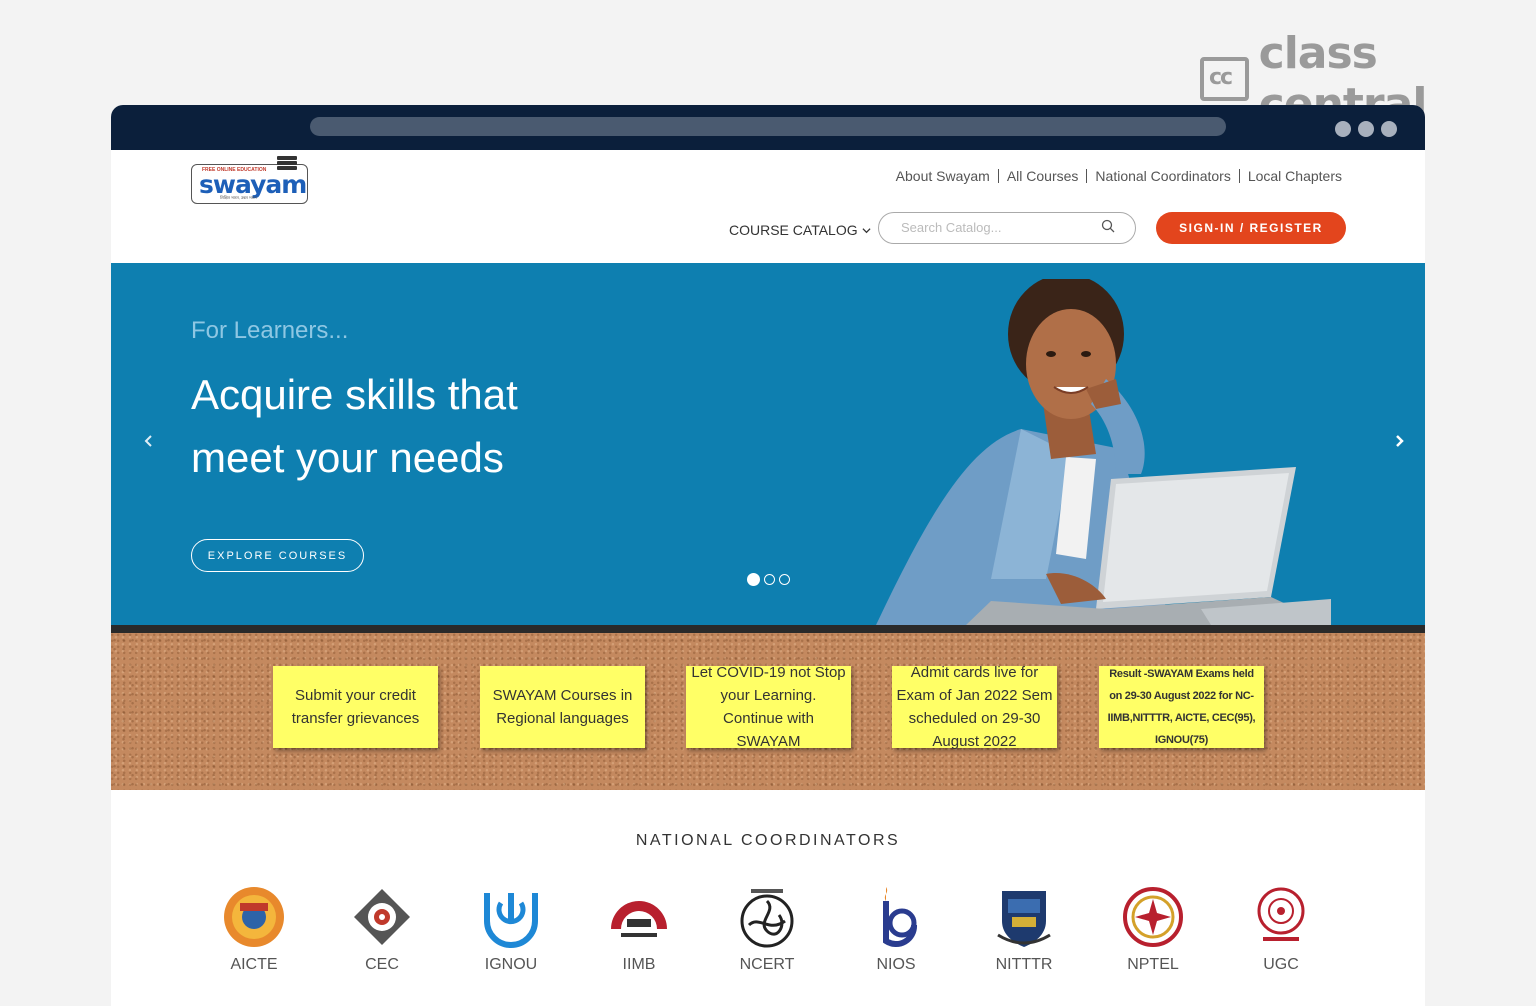 This screenshot has width=1536, height=1006. What do you see at coordinates (1103, 452) in the screenshot?
I see `learner-with-laptop-image` at bounding box center [1103, 452].